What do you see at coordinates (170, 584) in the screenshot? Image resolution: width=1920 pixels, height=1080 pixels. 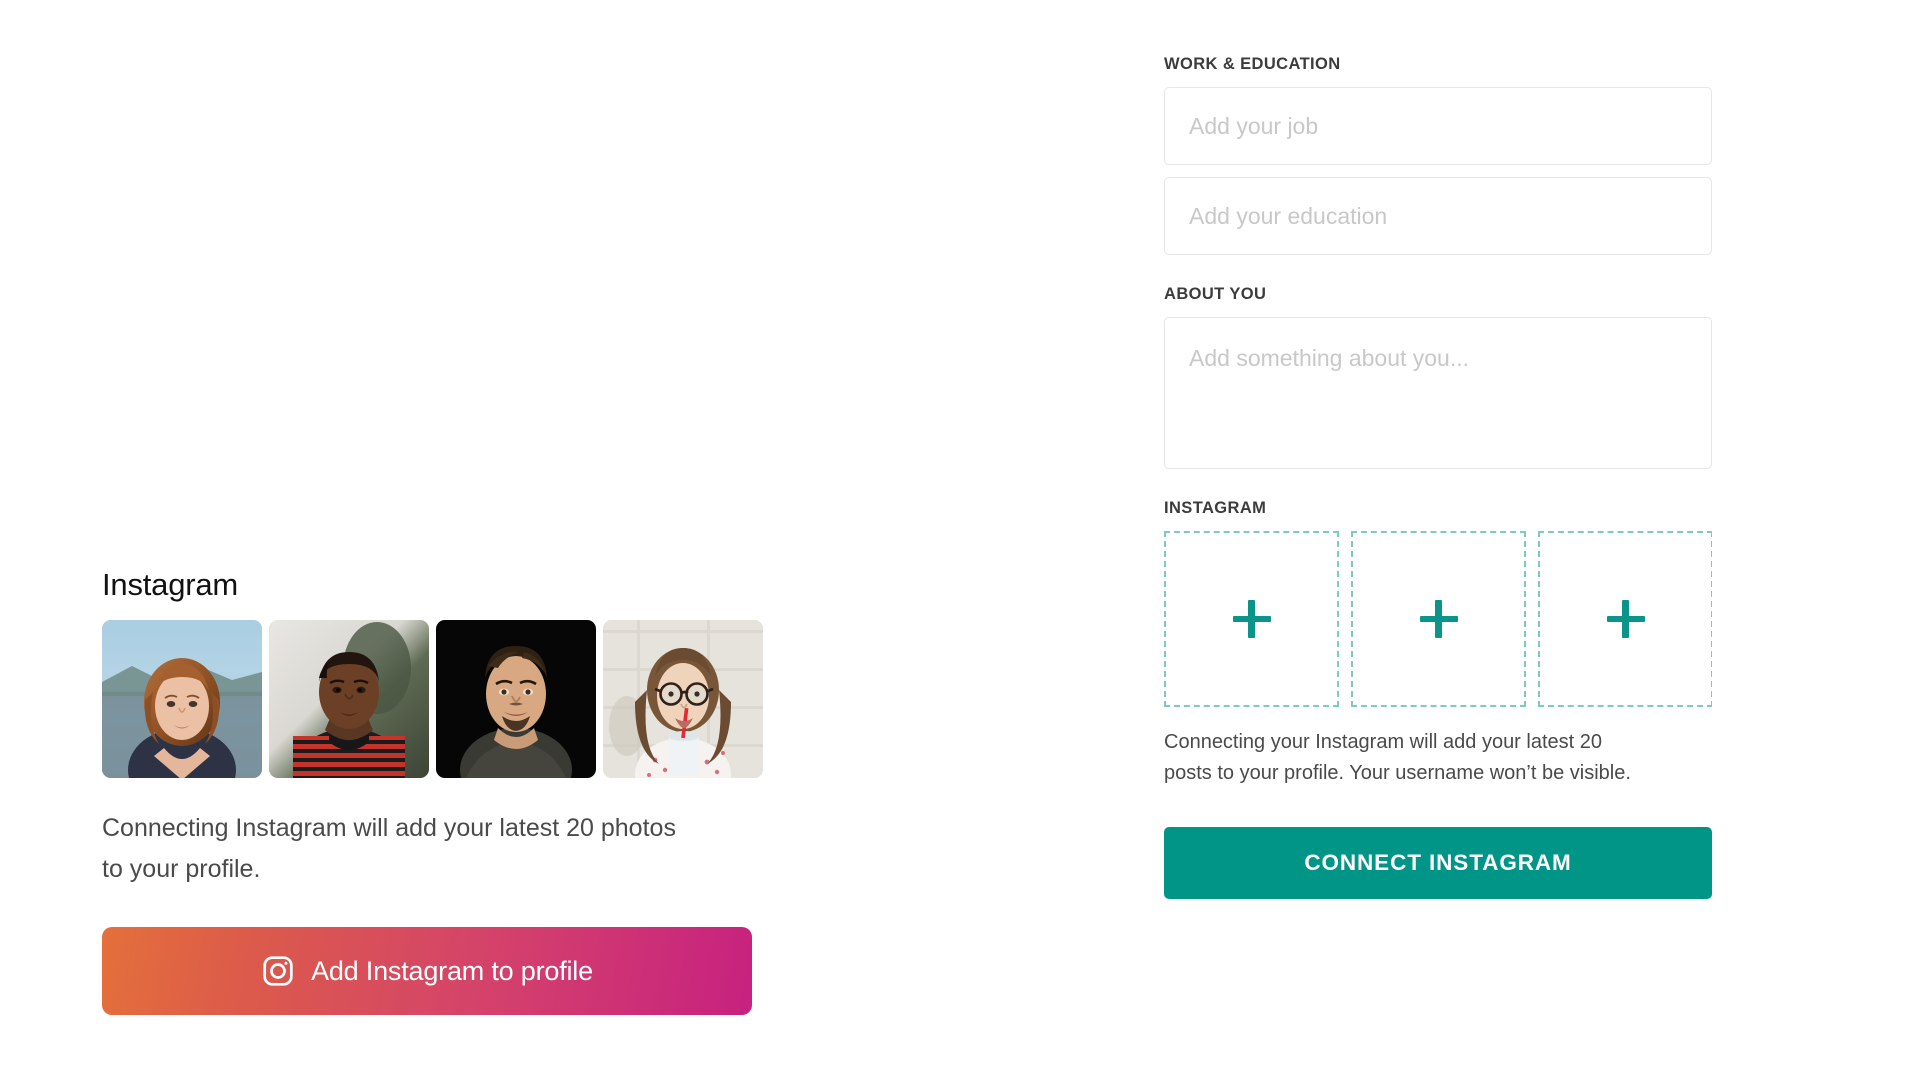 I see `page-title: Instagram` at bounding box center [170, 584].